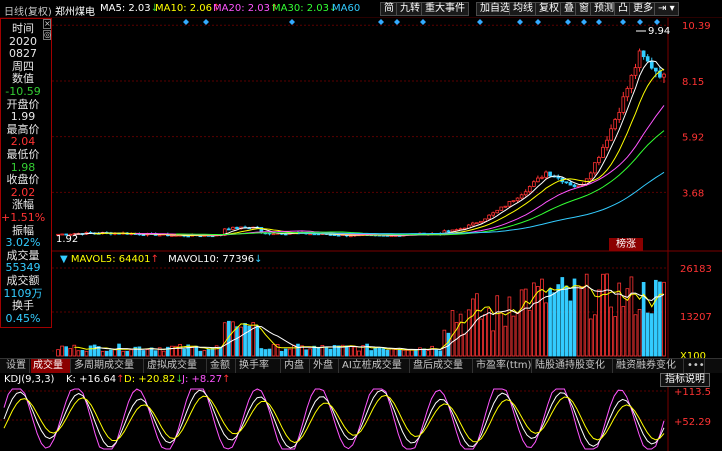 Image resolution: width=722 pixels, height=451 pixels. I want to click on tab-9: 盘后成交量, so click(442, 366).